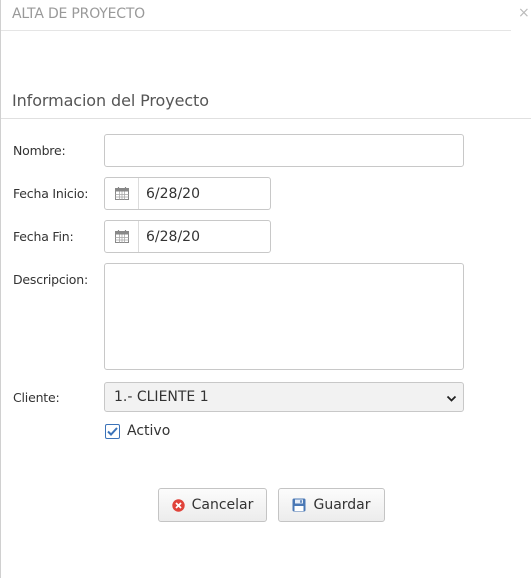 The width and height of the screenshot is (532, 578). What do you see at coordinates (299, 505) in the screenshot?
I see `floppy-disk-icon` at bounding box center [299, 505].